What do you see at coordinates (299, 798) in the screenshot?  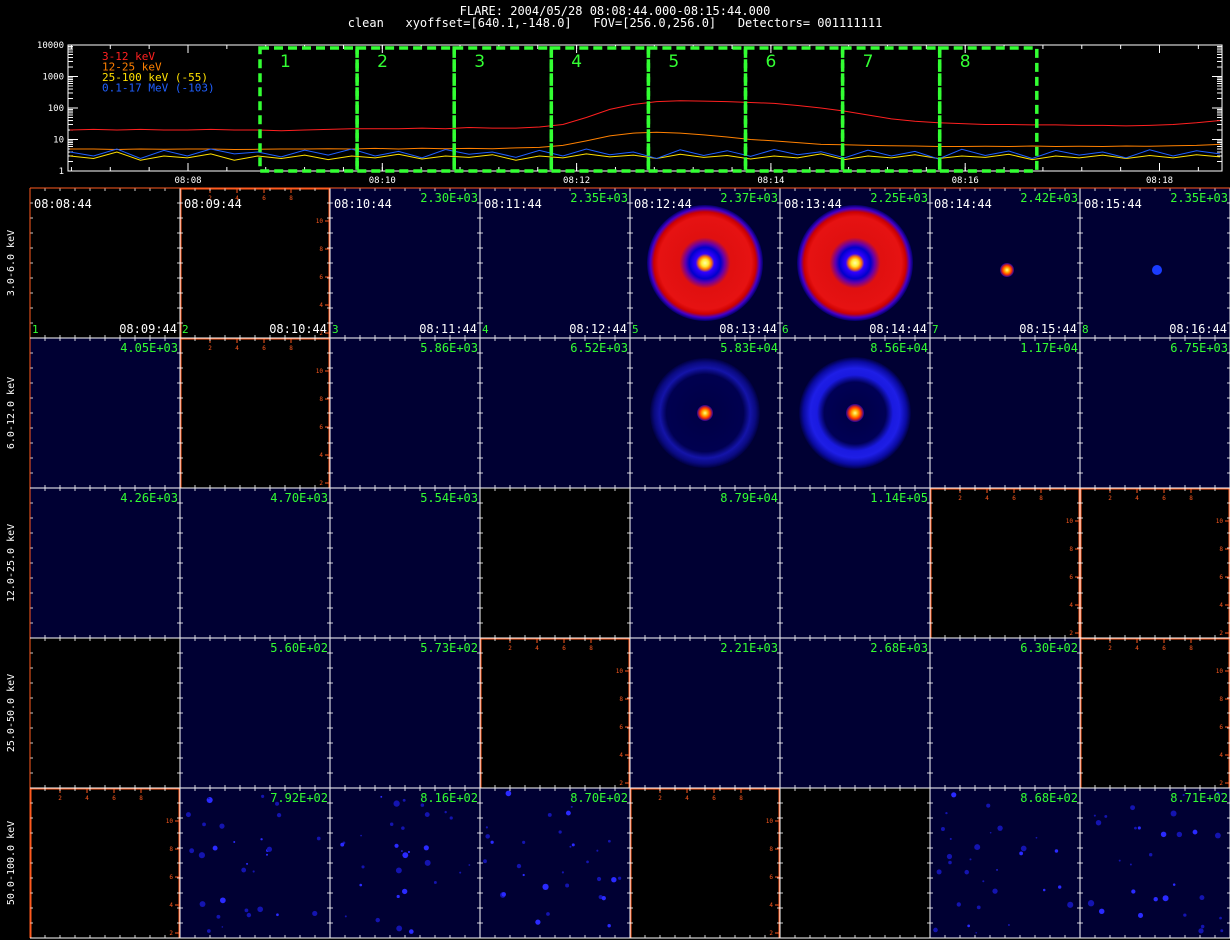 I see `peak-value-label: 7.92E+02` at bounding box center [299, 798].